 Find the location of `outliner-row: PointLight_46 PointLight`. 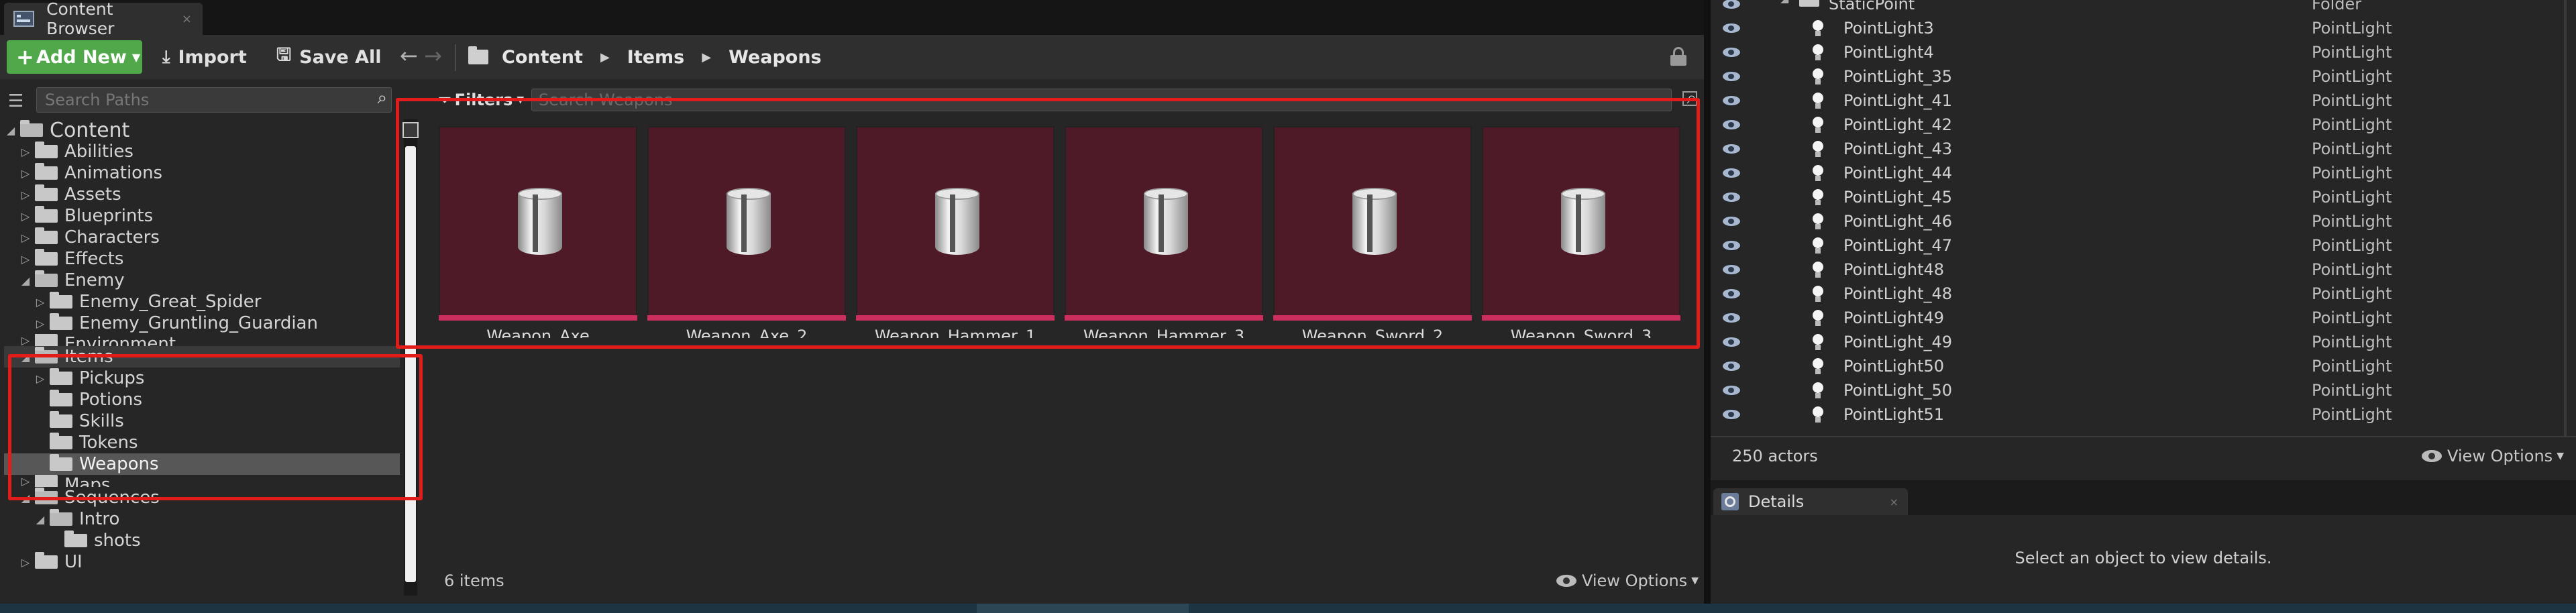

outliner-row: PointLight_46 PointLight is located at coordinates (2143, 221).